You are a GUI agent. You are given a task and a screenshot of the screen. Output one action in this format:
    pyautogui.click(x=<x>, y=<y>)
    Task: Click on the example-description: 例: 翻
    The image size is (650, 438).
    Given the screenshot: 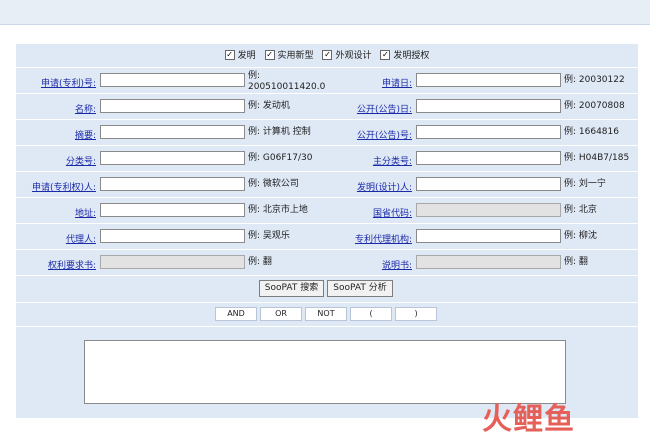 What is the action you would take?
    pyautogui.click(x=576, y=262)
    